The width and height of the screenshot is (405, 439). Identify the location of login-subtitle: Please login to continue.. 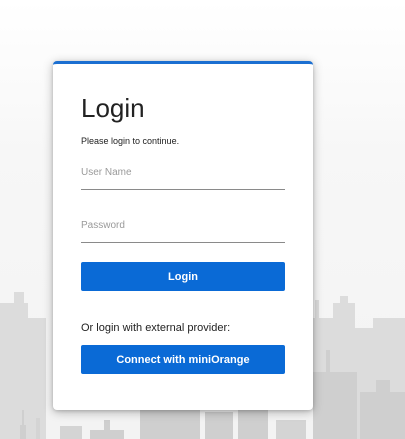
(130, 141).